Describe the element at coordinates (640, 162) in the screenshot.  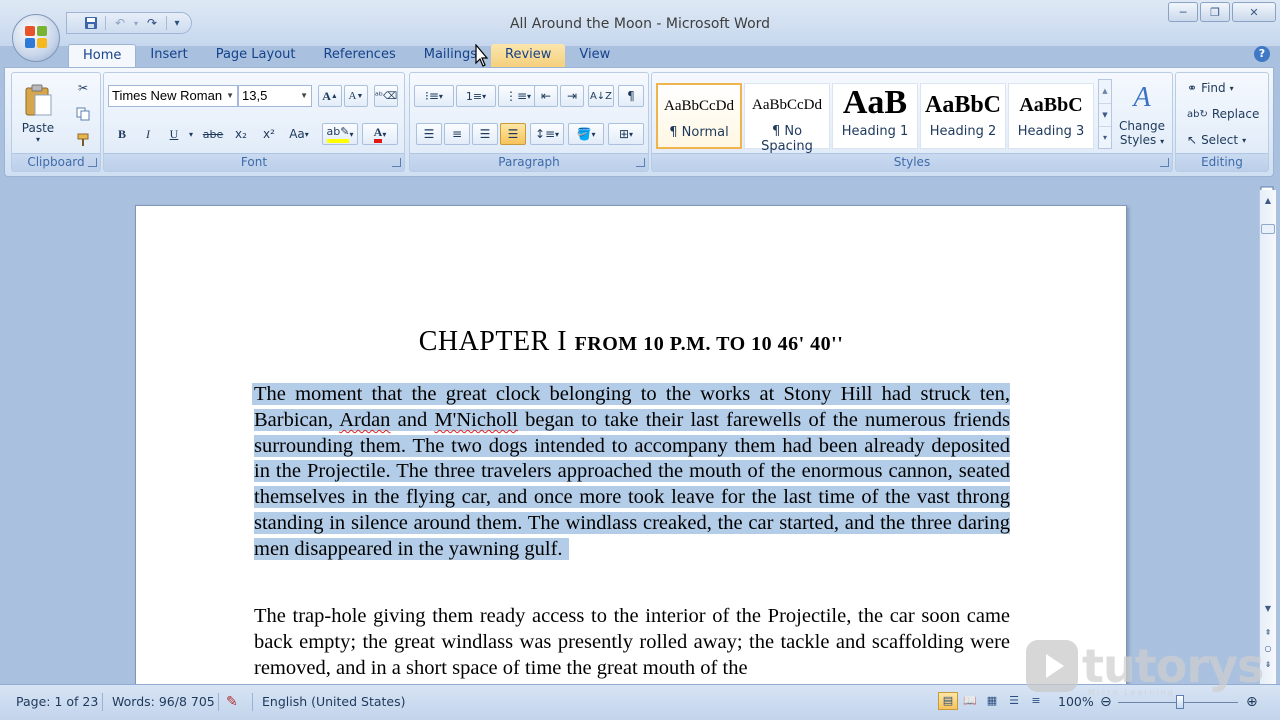
I see `paragraph-launcher-icon` at that location.